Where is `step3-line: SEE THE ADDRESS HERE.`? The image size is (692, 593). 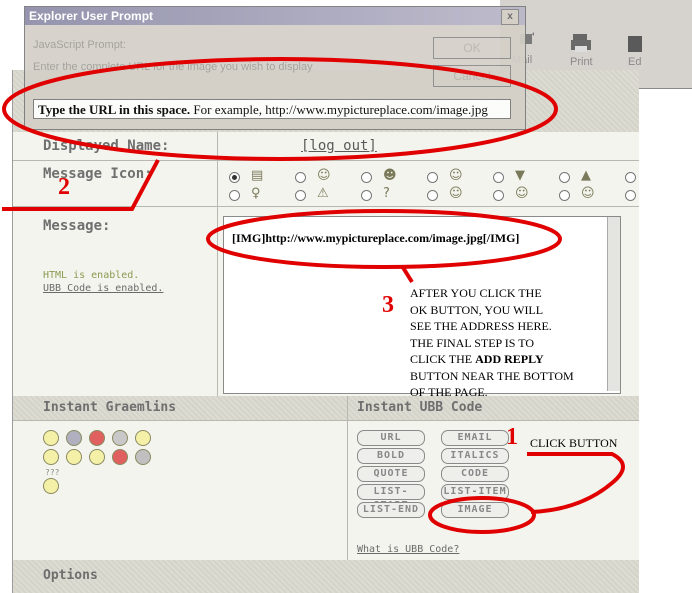 step3-line: SEE THE ADDRESS HERE. is located at coordinates (481, 326).